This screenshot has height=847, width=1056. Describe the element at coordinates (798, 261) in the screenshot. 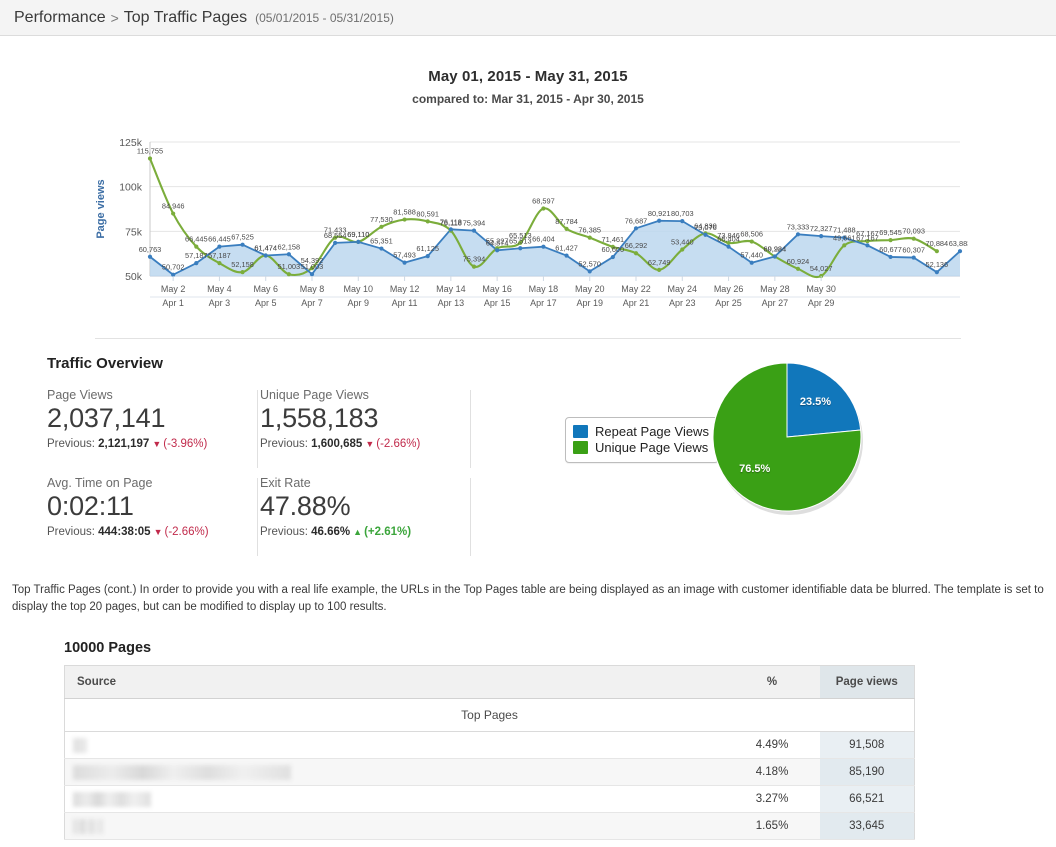

I see `svg-text: 60,924` at that location.